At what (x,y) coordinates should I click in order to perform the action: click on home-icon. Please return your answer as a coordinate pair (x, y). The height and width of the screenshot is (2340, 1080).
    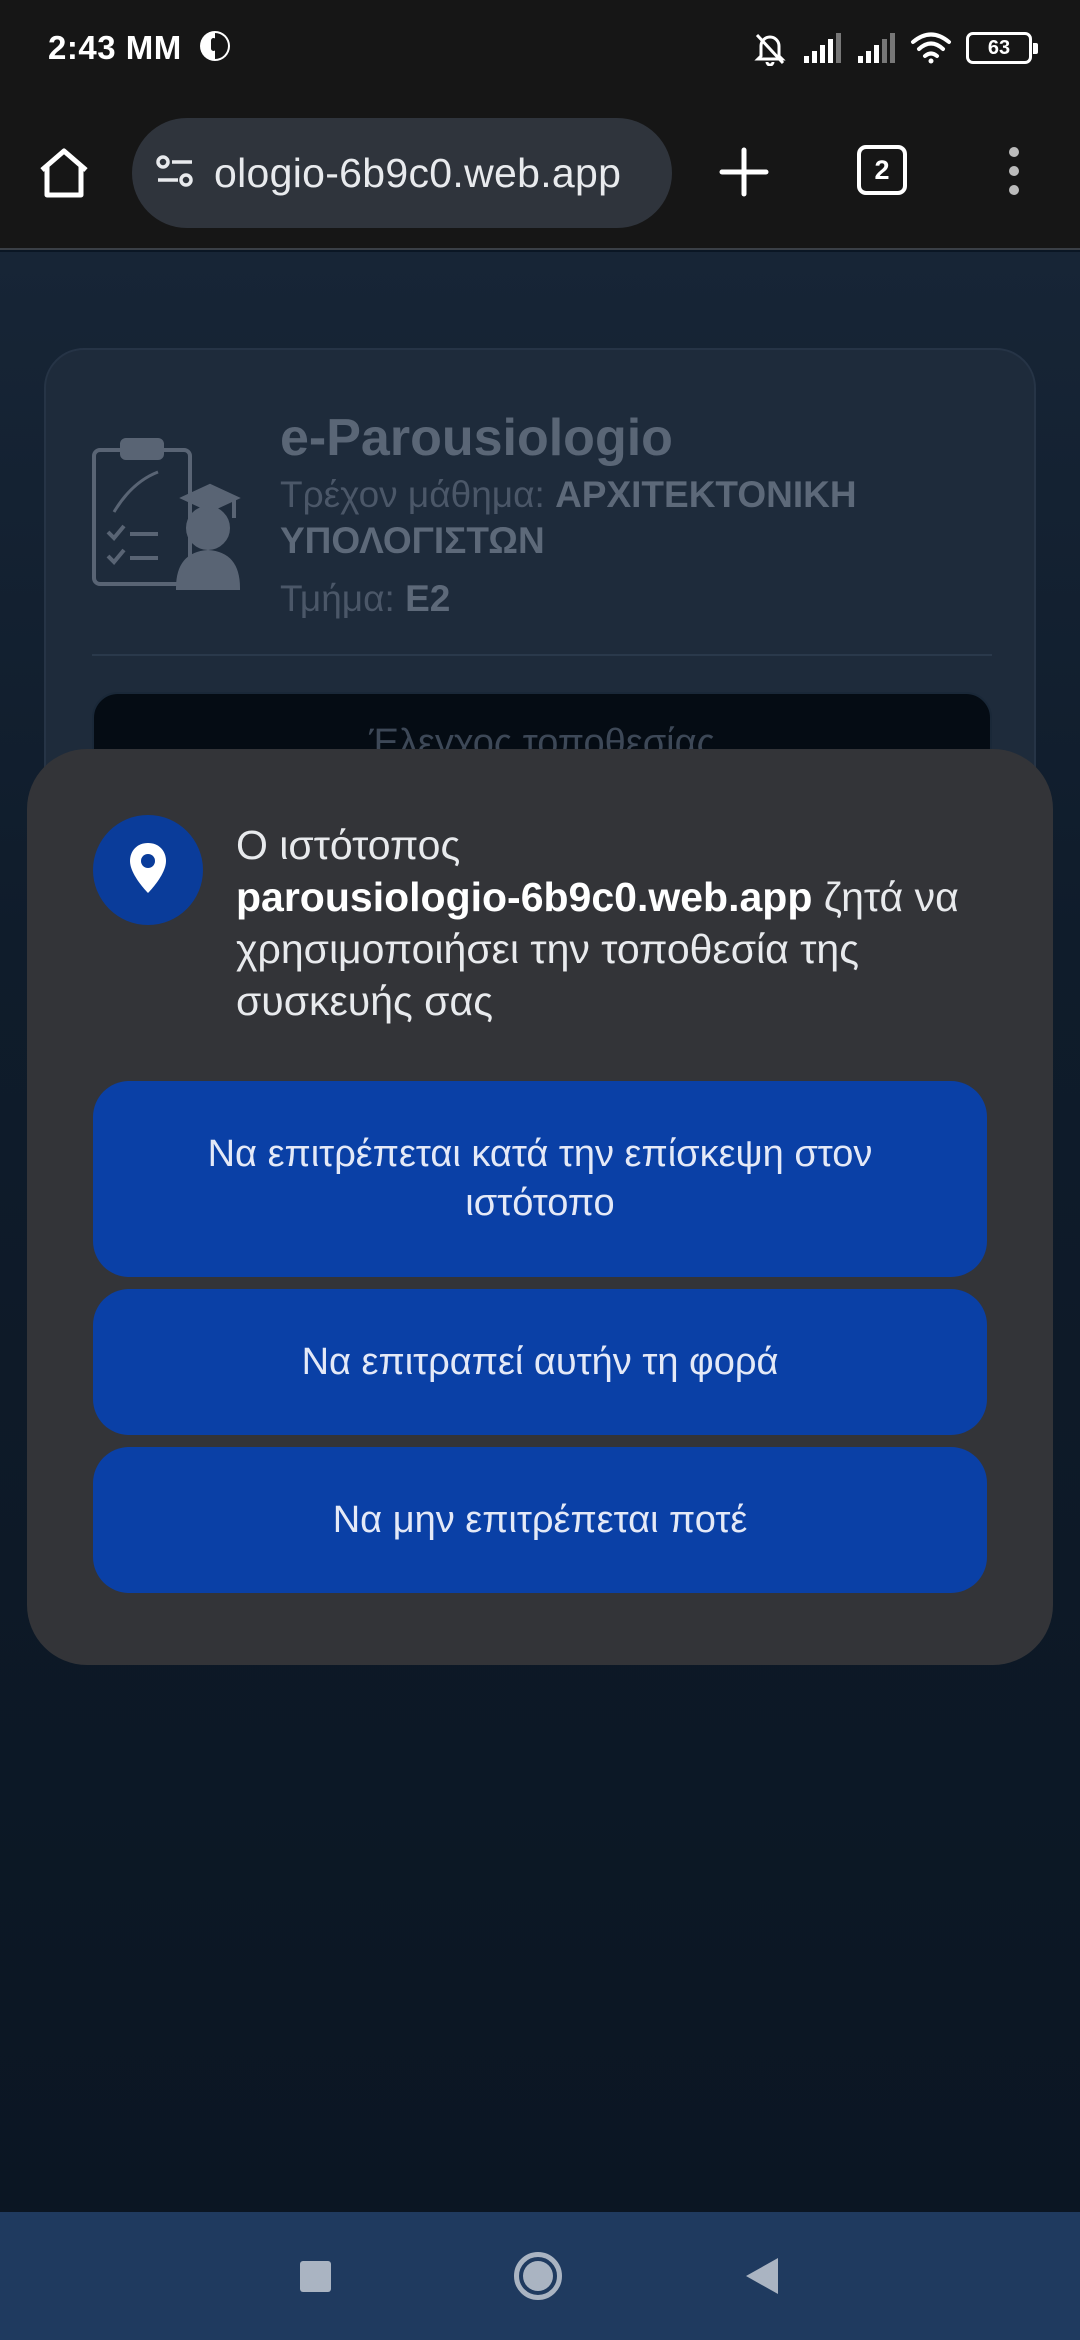
    Looking at the image, I should click on (64, 175).